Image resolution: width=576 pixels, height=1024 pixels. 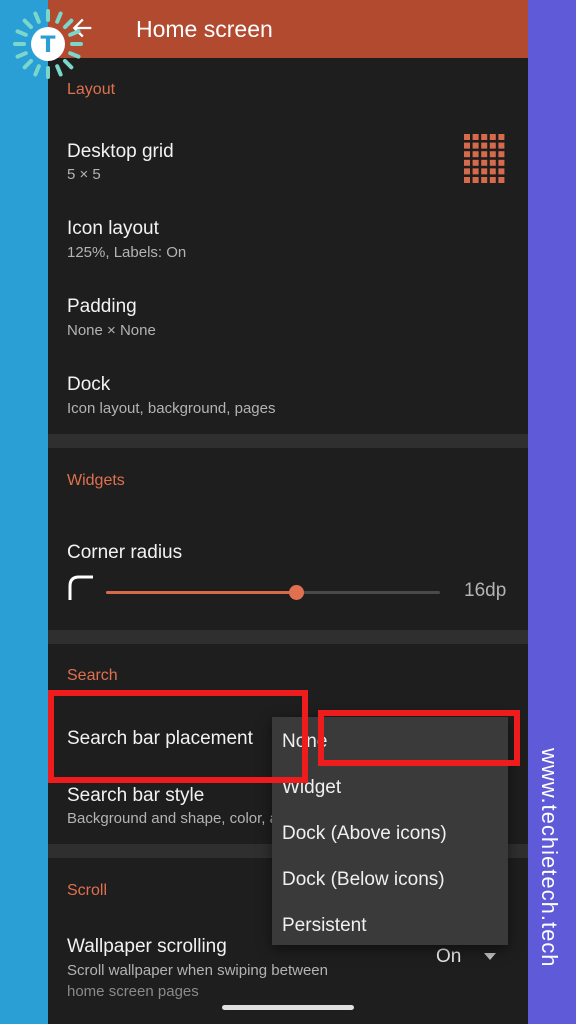 I want to click on gesture-nav-bar, so click(x=288, y=1007).